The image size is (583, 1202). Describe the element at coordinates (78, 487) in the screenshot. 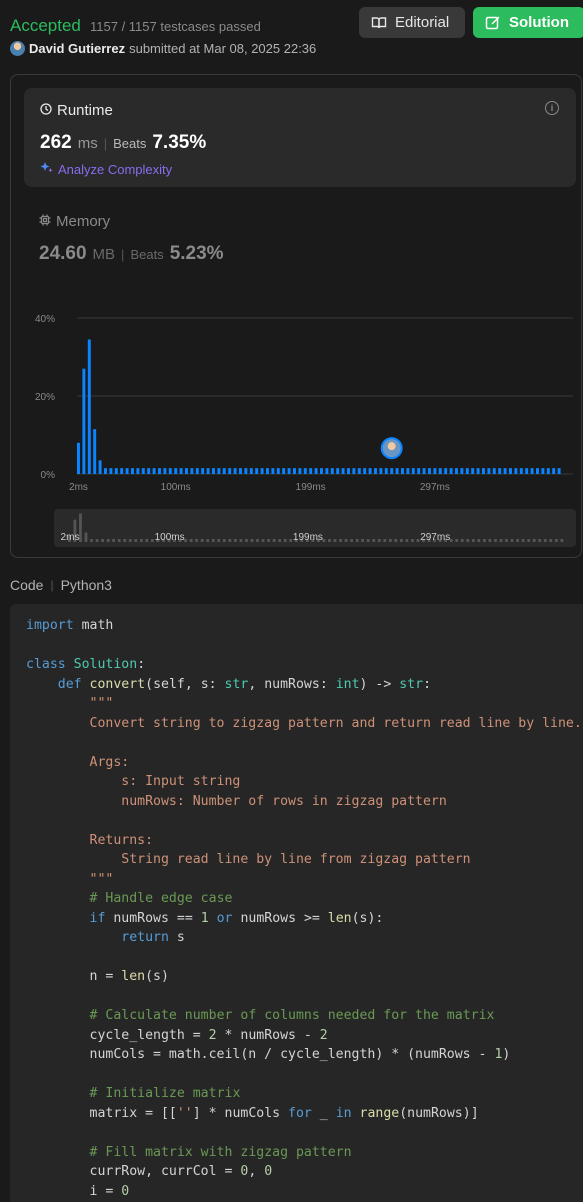

I see `x-tick-label: 2ms` at that location.